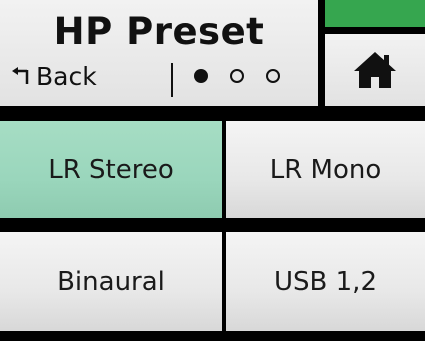  What do you see at coordinates (248, 76) in the screenshot?
I see `page-indicator` at bounding box center [248, 76].